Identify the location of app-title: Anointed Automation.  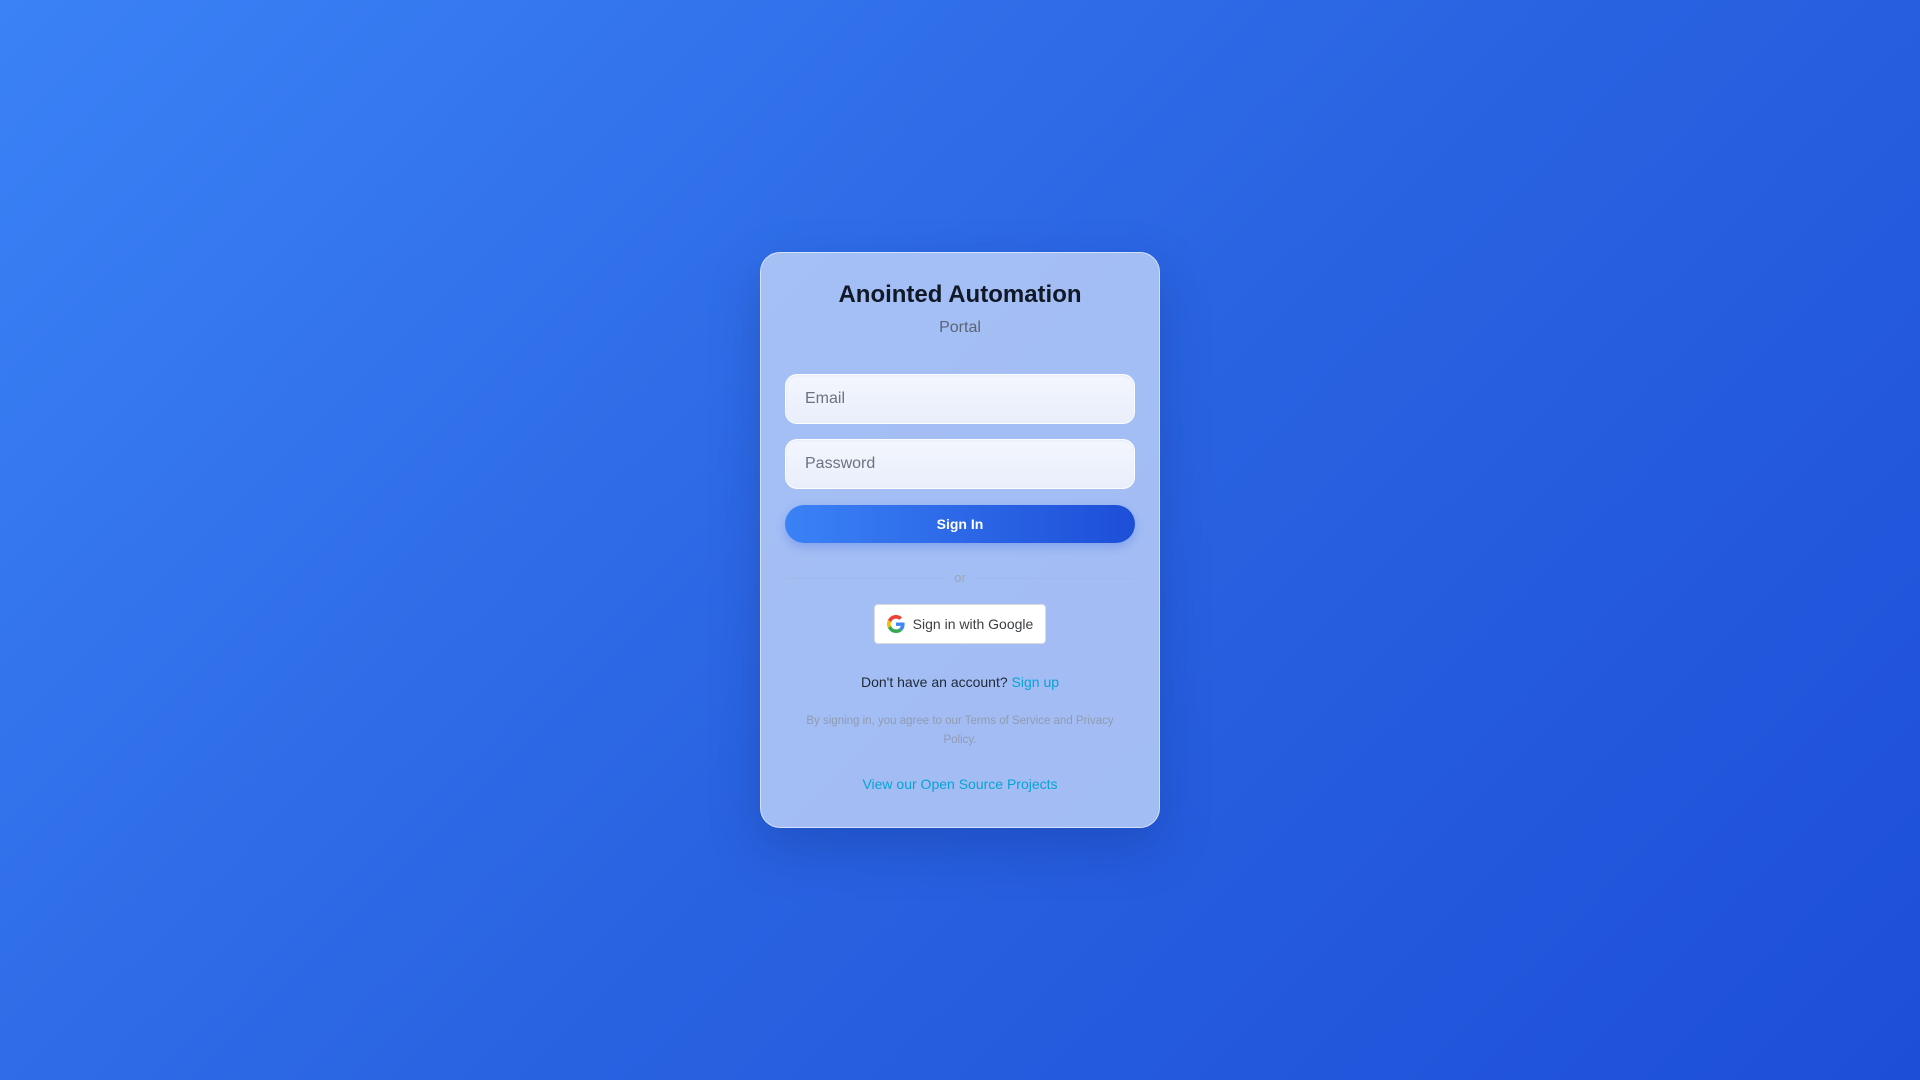
(960, 294).